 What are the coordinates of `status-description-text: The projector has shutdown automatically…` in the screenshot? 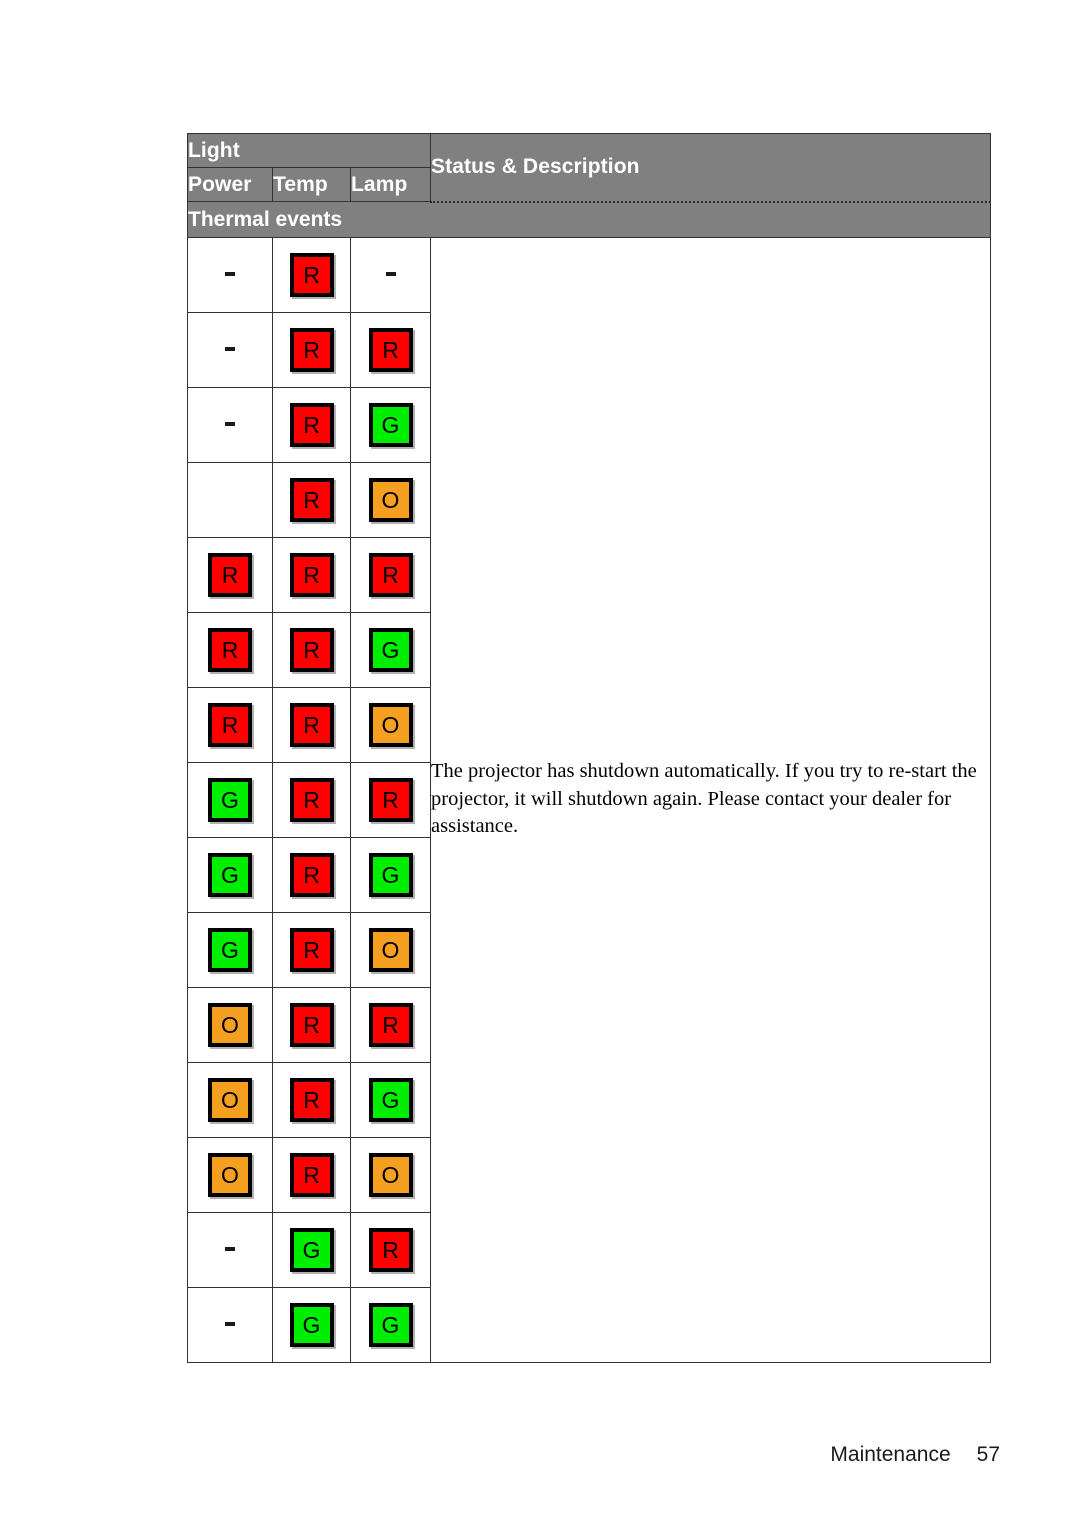 It's located at (704, 799).